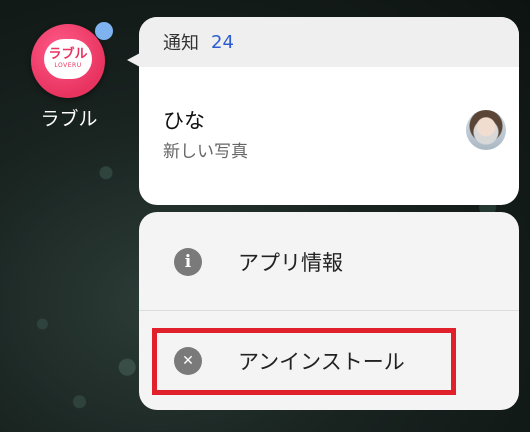 The width and height of the screenshot is (530, 432). I want to click on notification-dot-icon, so click(104, 31).